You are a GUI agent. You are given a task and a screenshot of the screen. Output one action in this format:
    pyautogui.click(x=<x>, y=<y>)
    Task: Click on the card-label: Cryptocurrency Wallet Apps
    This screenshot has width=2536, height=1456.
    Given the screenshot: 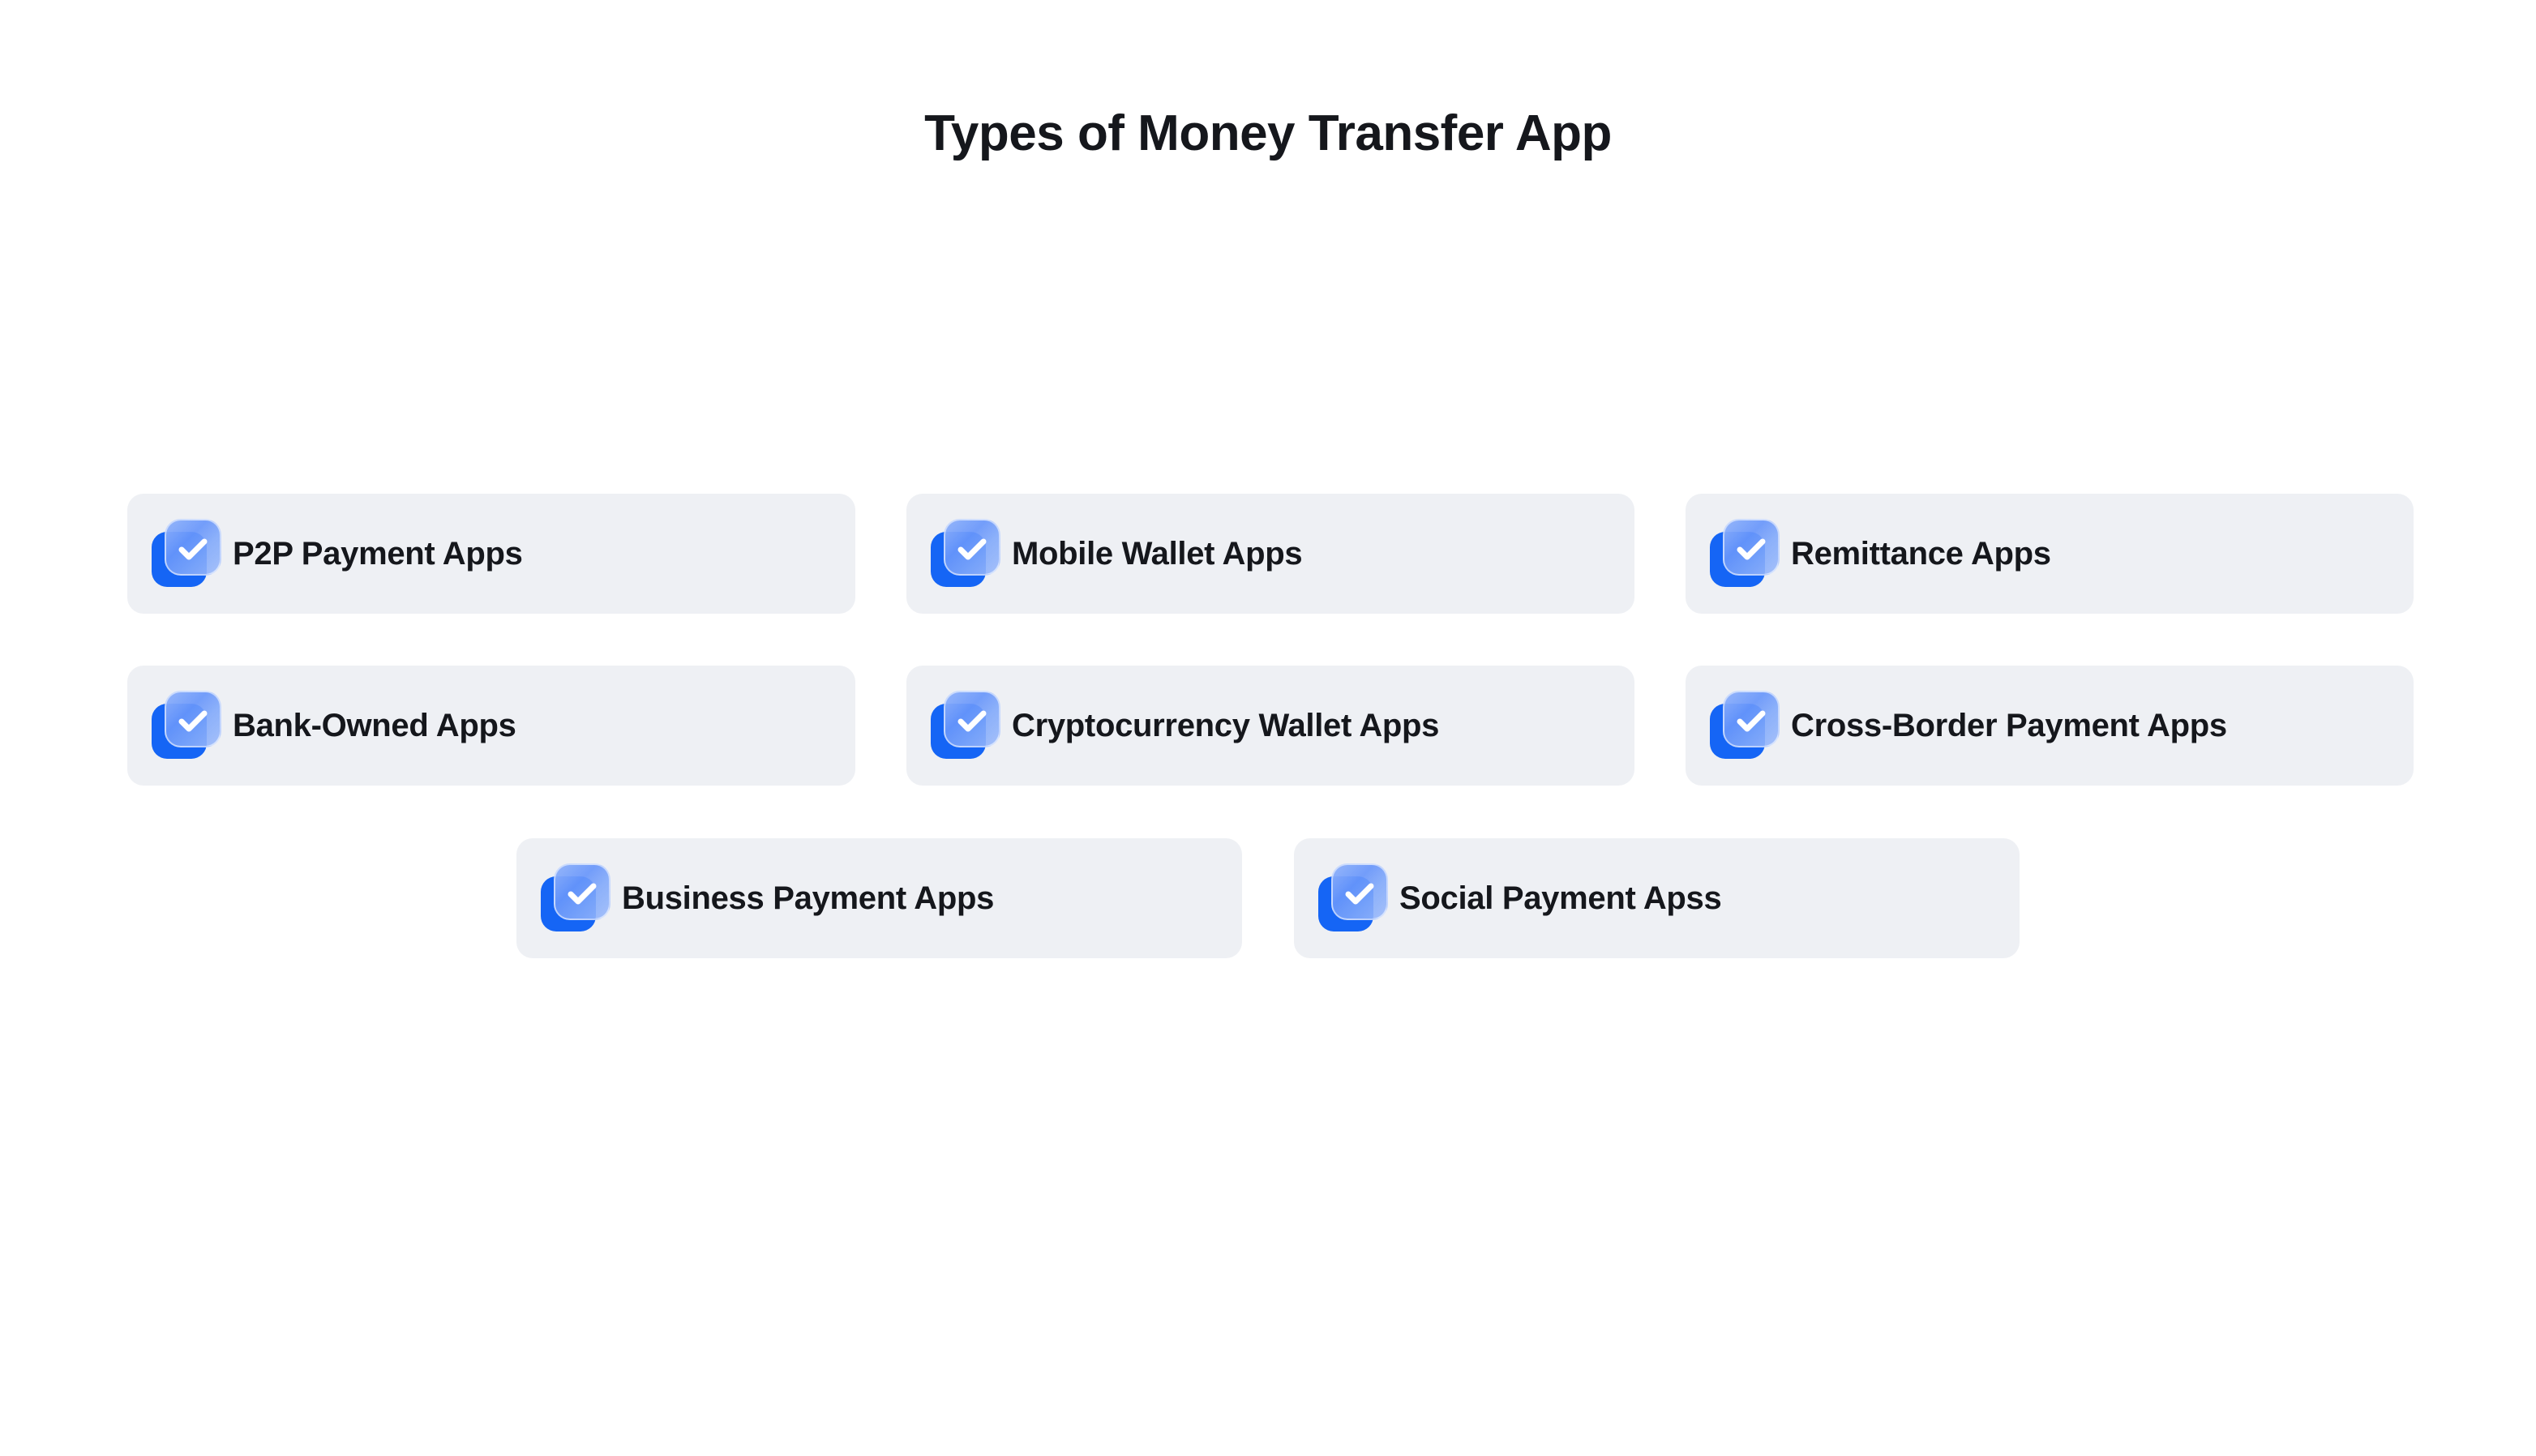 What is the action you would take?
    pyautogui.click(x=1226, y=726)
    